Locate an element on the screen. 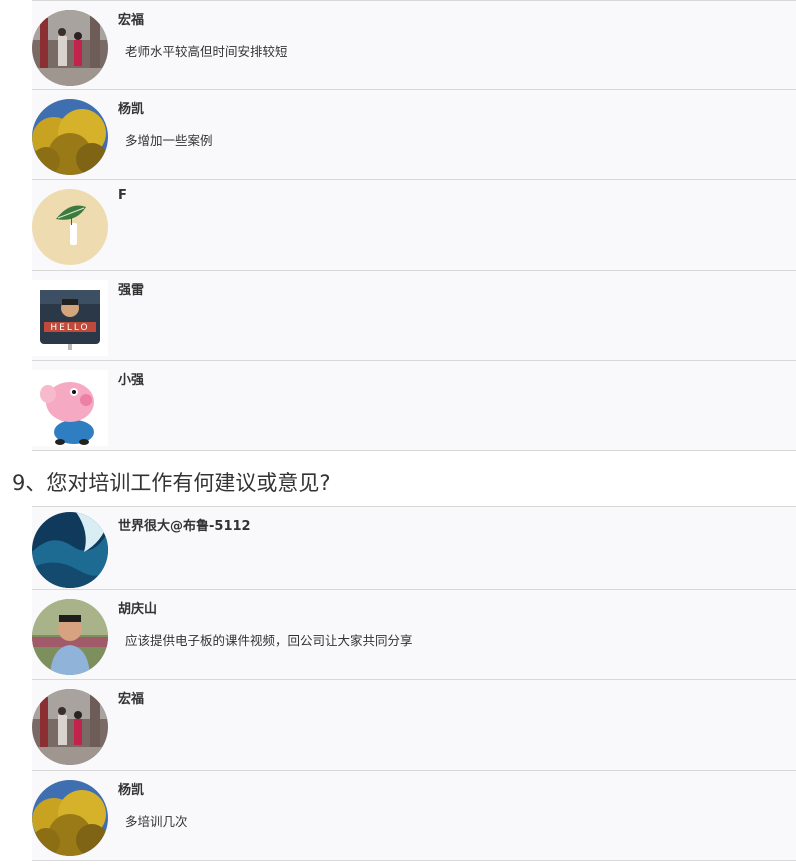 This screenshot has width=796, height=865. response-item: F is located at coordinates (414, 225).